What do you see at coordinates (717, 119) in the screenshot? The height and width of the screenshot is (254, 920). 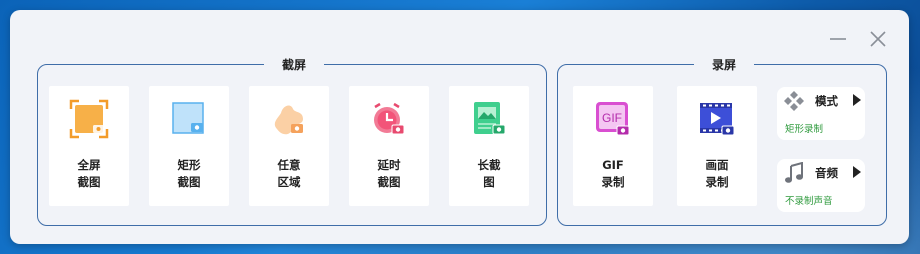 I see `video-record-icon` at bounding box center [717, 119].